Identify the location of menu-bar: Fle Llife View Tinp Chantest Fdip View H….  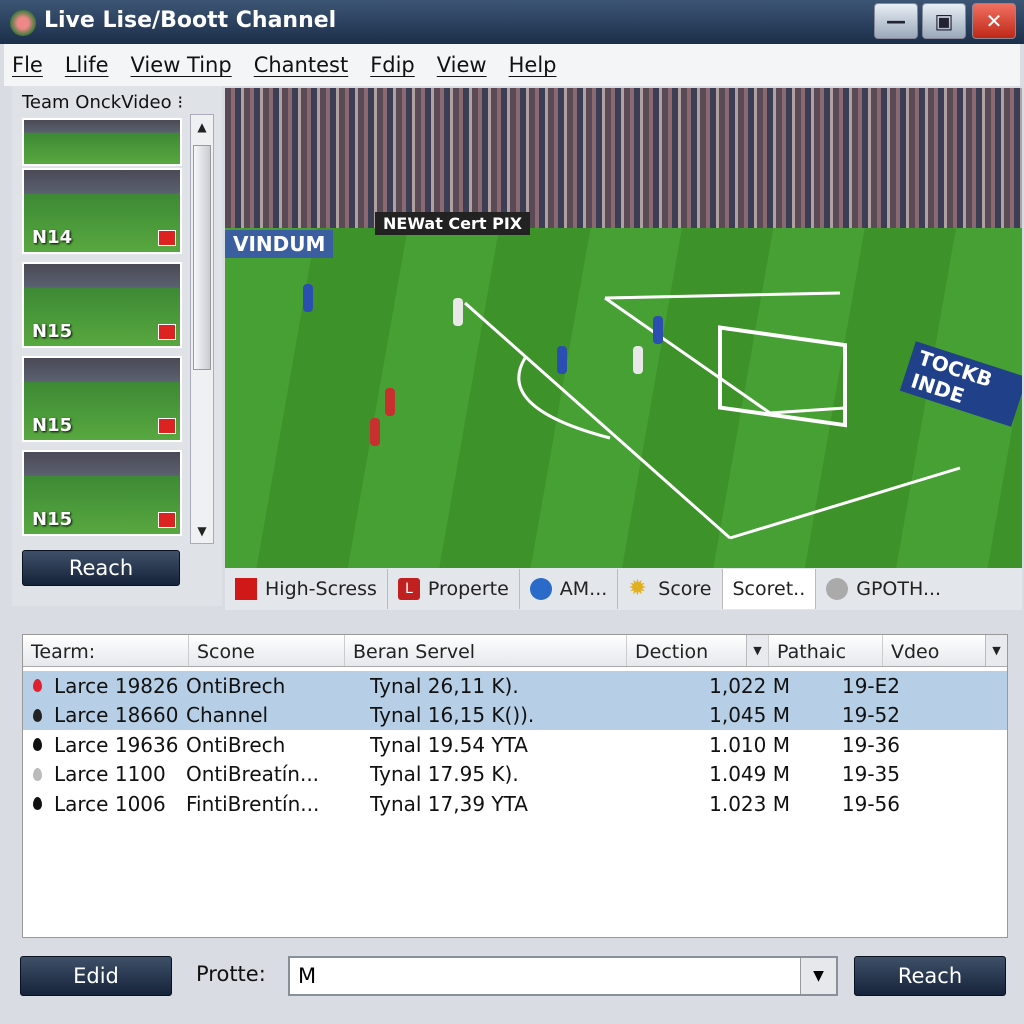
(512, 65).